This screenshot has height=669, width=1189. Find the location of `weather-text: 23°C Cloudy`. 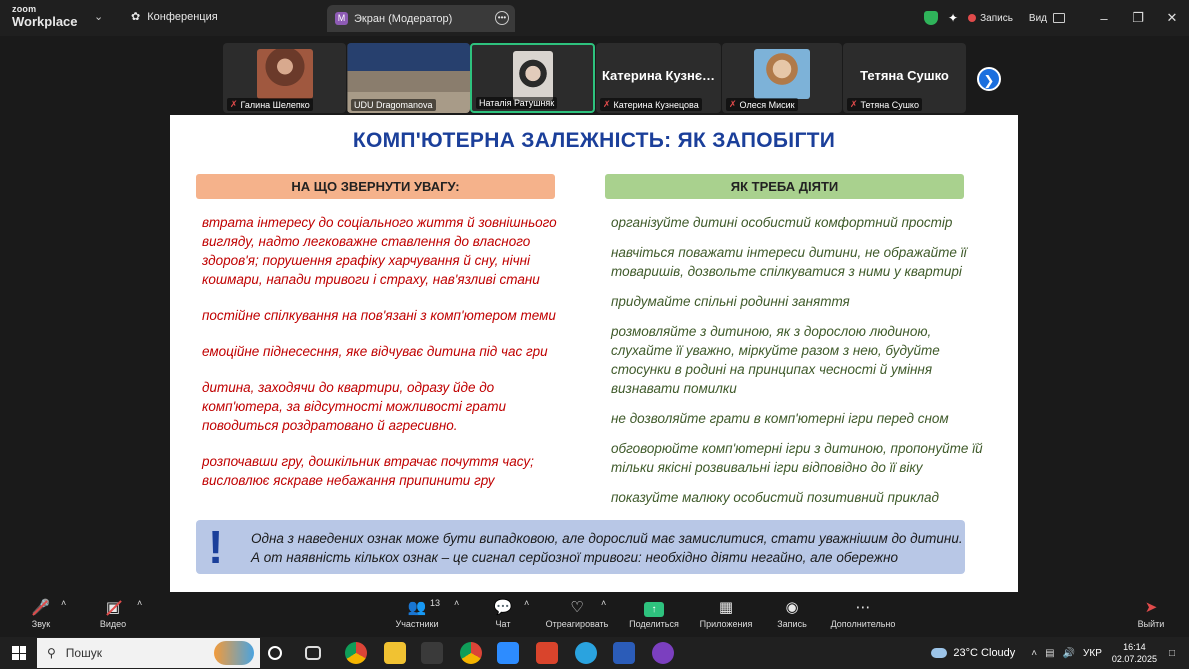

weather-text: 23°C Cloudy is located at coordinates (984, 653).